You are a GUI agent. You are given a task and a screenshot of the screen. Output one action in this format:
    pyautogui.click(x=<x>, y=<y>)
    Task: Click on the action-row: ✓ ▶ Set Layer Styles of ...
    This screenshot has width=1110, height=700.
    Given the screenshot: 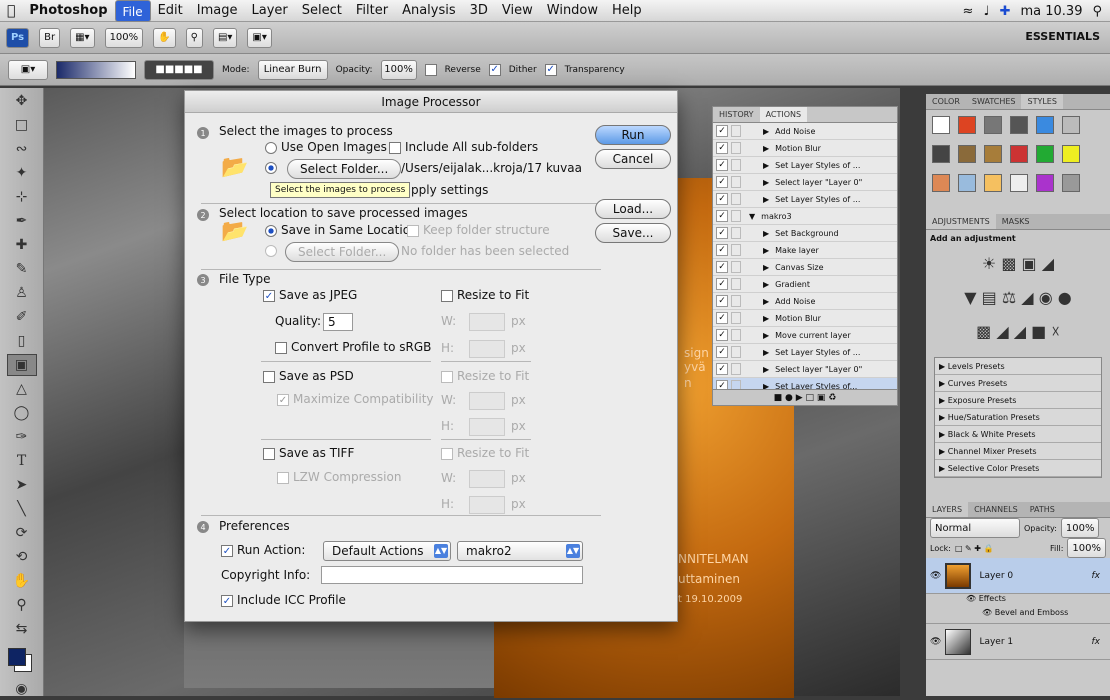 What is the action you would take?
    pyautogui.click(x=805, y=165)
    